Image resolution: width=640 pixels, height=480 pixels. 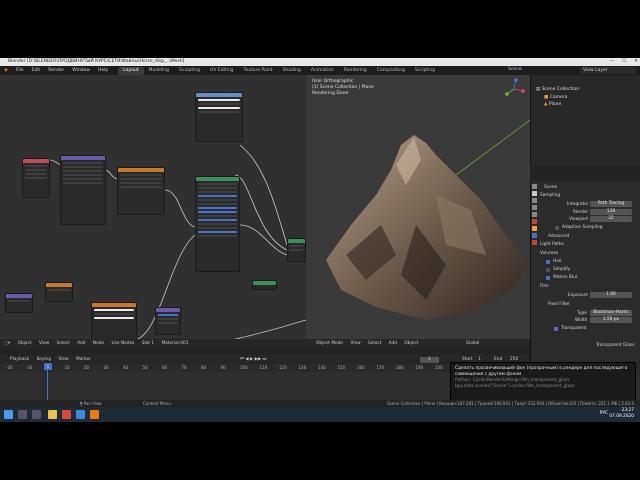 What do you see at coordinates (534, 221) in the screenshot?
I see `world-tab-icon` at bounding box center [534, 221].